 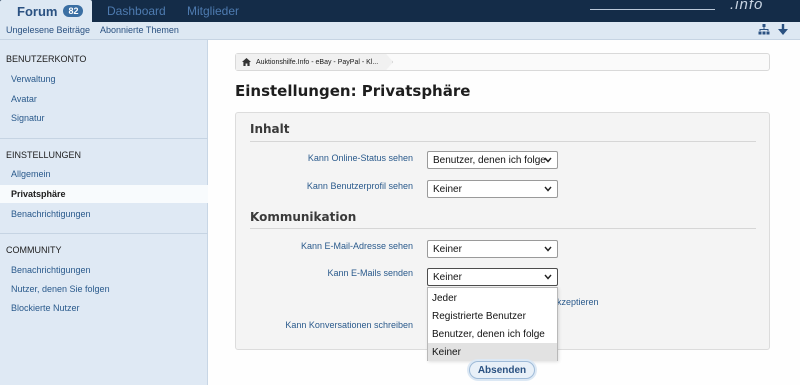 I want to click on sidebar-item-allgemein: Allgemein, so click(x=31, y=174).